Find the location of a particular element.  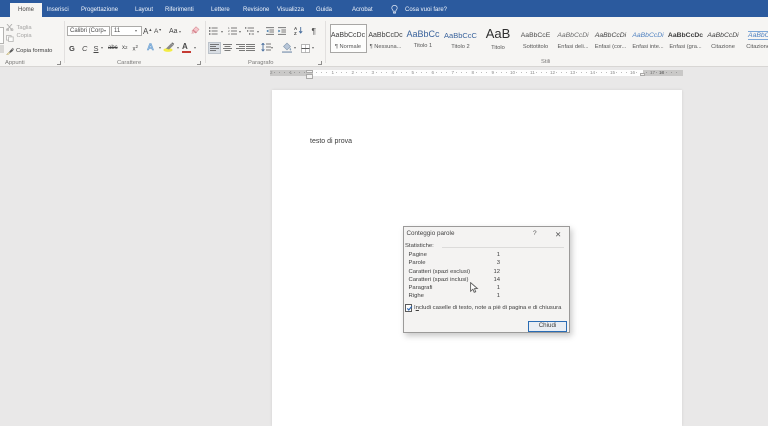

svg-text: Z is located at coordinates (295, 33).